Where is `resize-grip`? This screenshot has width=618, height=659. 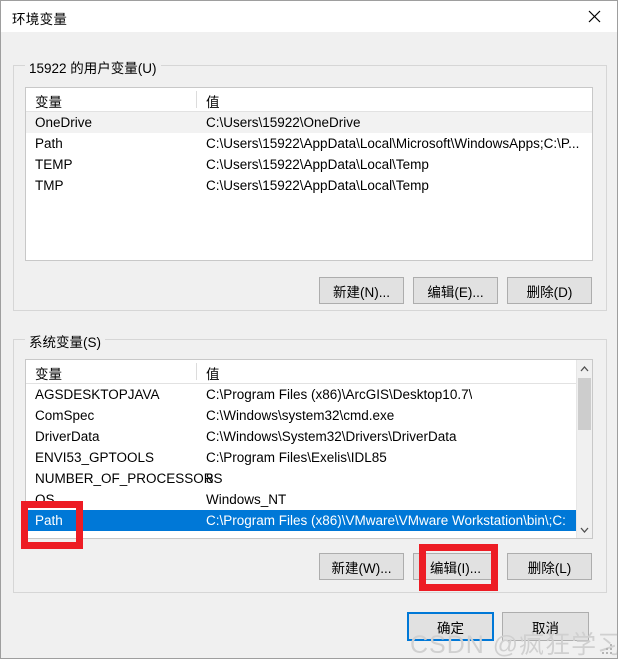 resize-grip is located at coordinates (607, 649).